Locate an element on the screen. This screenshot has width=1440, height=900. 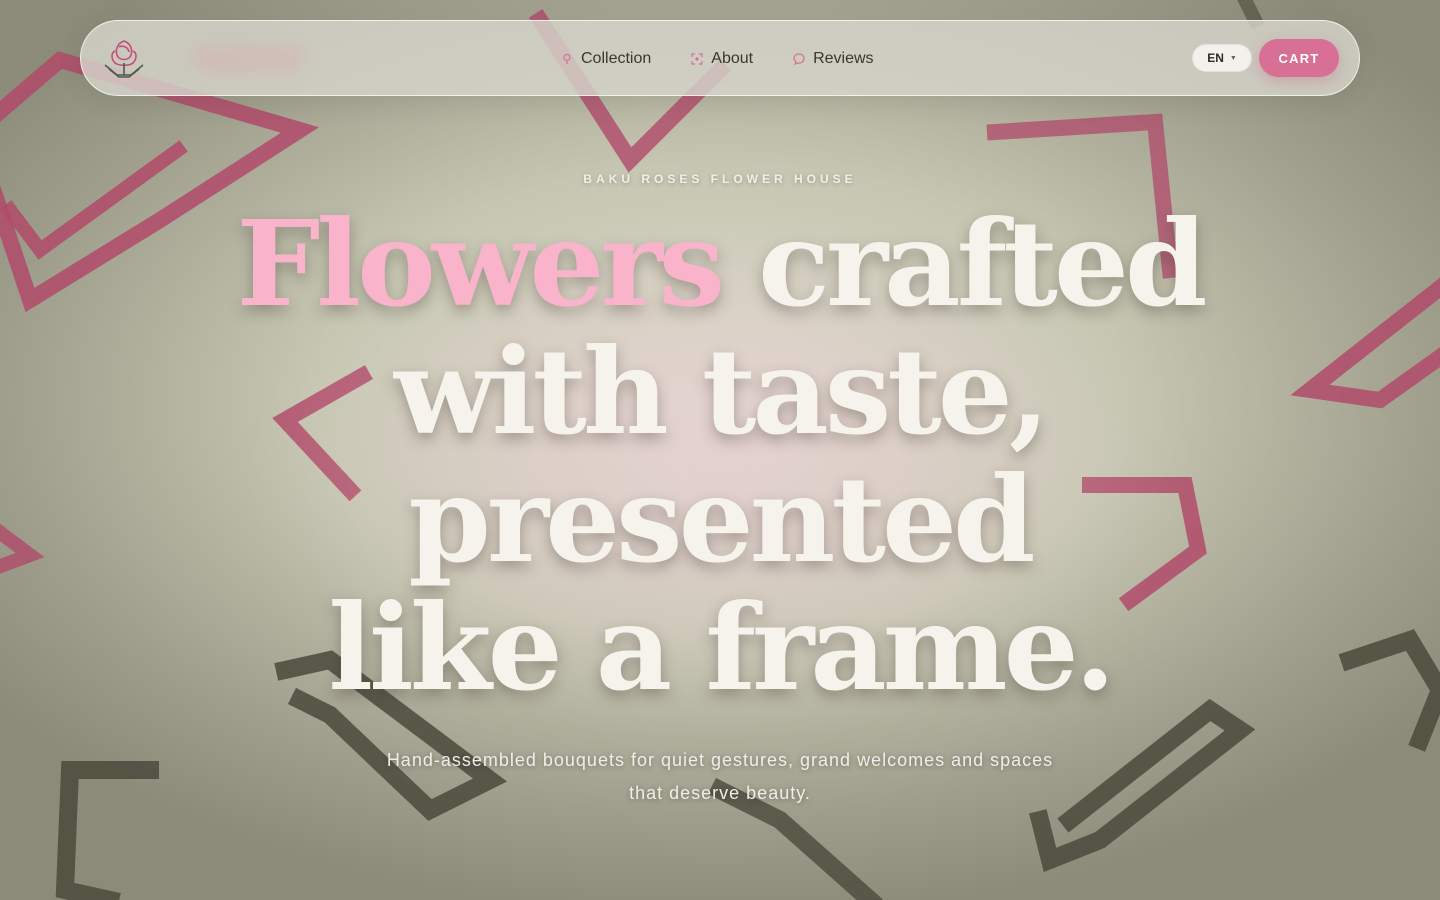
frame-icon is located at coordinates (697, 59).